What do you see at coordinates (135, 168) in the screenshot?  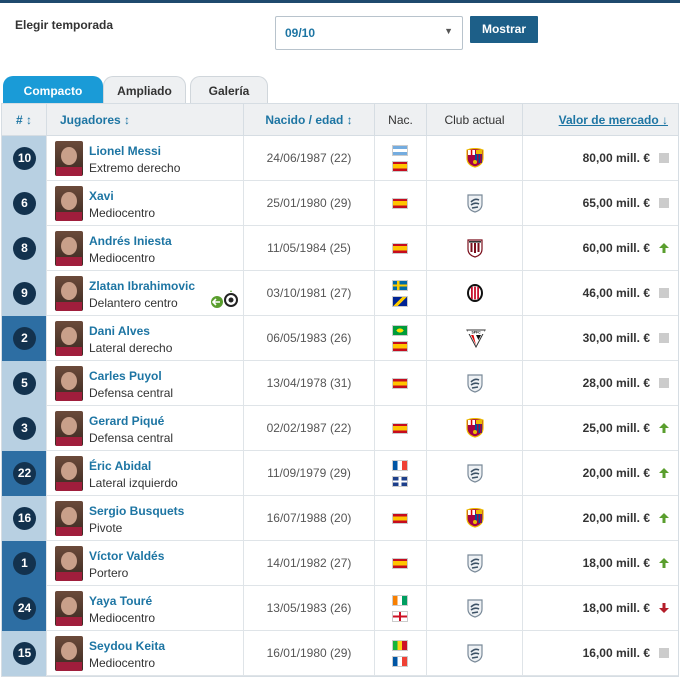 I see `player-position: Extremo derecho` at bounding box center [135, 168].